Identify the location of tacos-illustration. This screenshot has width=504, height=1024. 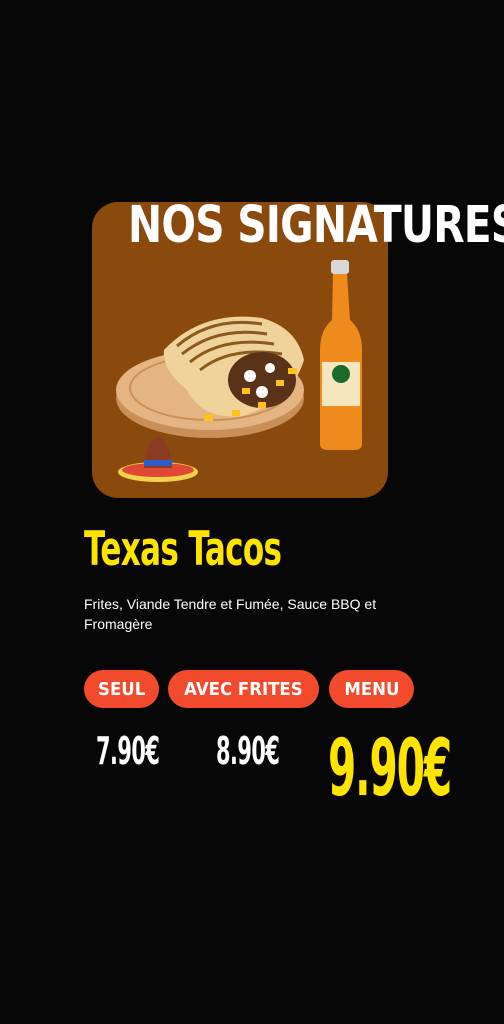
(239, 371).